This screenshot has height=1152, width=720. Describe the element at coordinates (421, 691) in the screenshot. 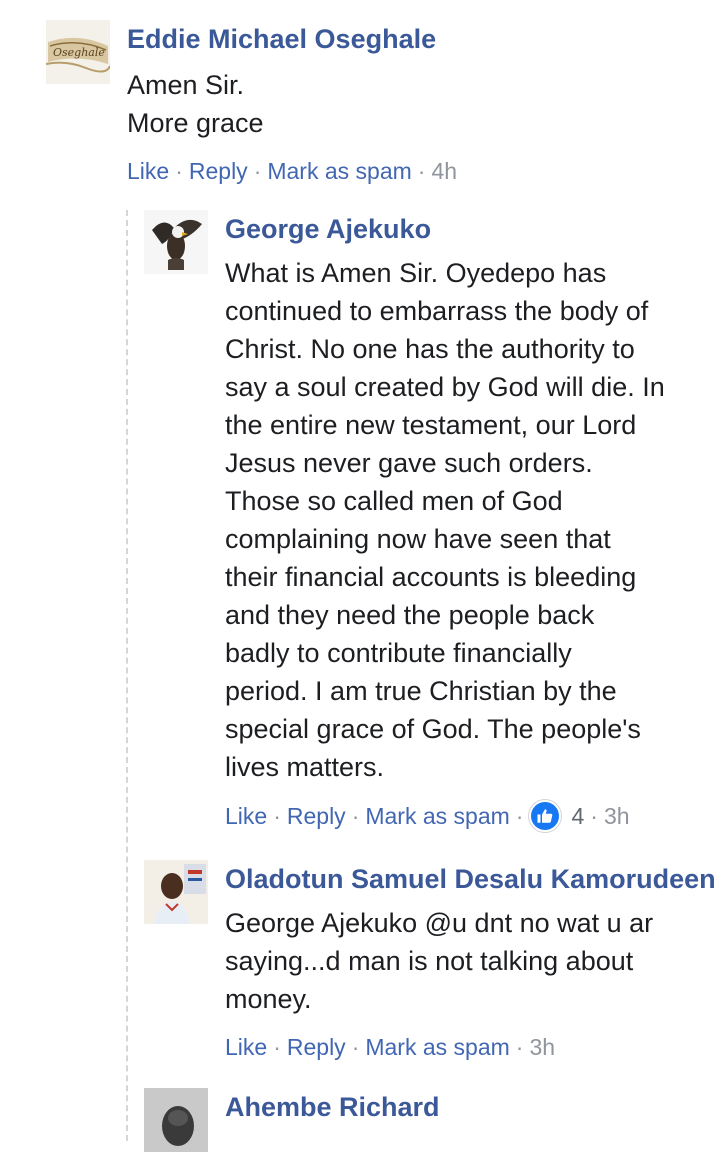

I see `comment-body-line: period. I am true Christian by the` at that location.